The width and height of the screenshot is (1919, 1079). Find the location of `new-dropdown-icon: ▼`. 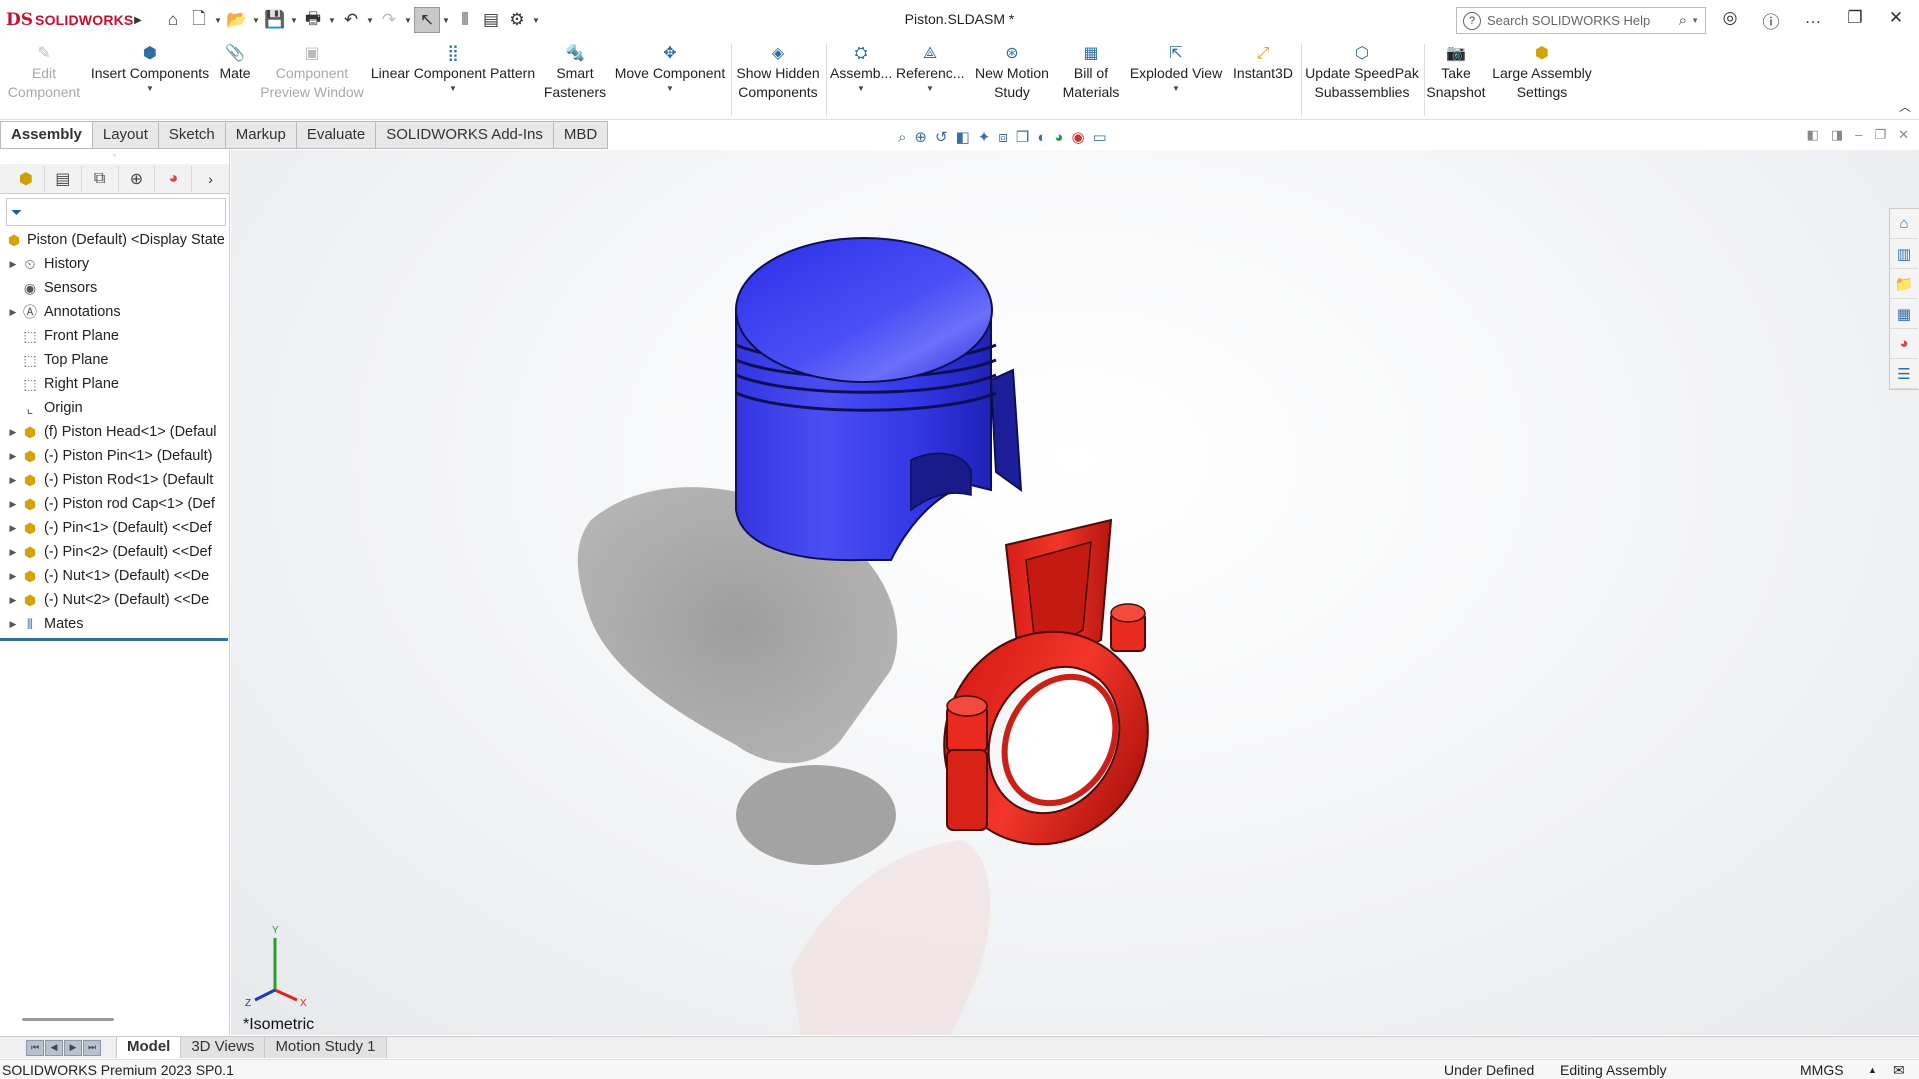

new-dropdown-icon: ▼ is located at coordinates (218, 20).